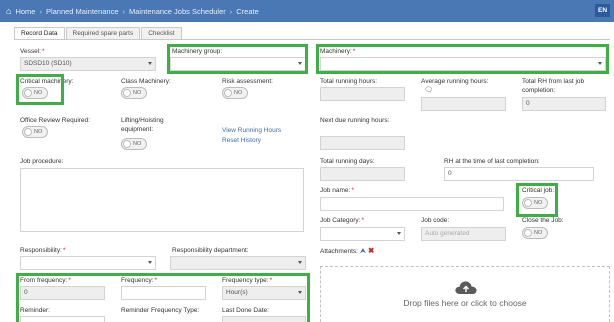  I want to click on breadcrumb-planned-maintenance: Planned Maintenance, so click(82, 11).